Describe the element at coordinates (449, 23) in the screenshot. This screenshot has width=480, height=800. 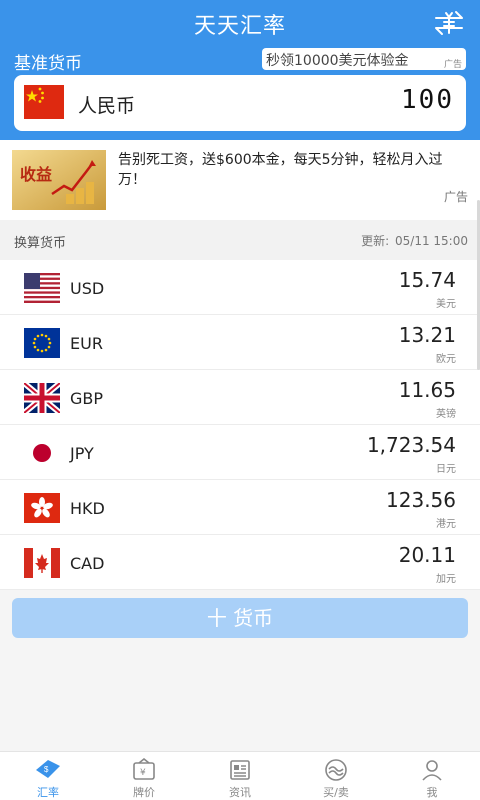
I see `currency-settings-icon` at that location.